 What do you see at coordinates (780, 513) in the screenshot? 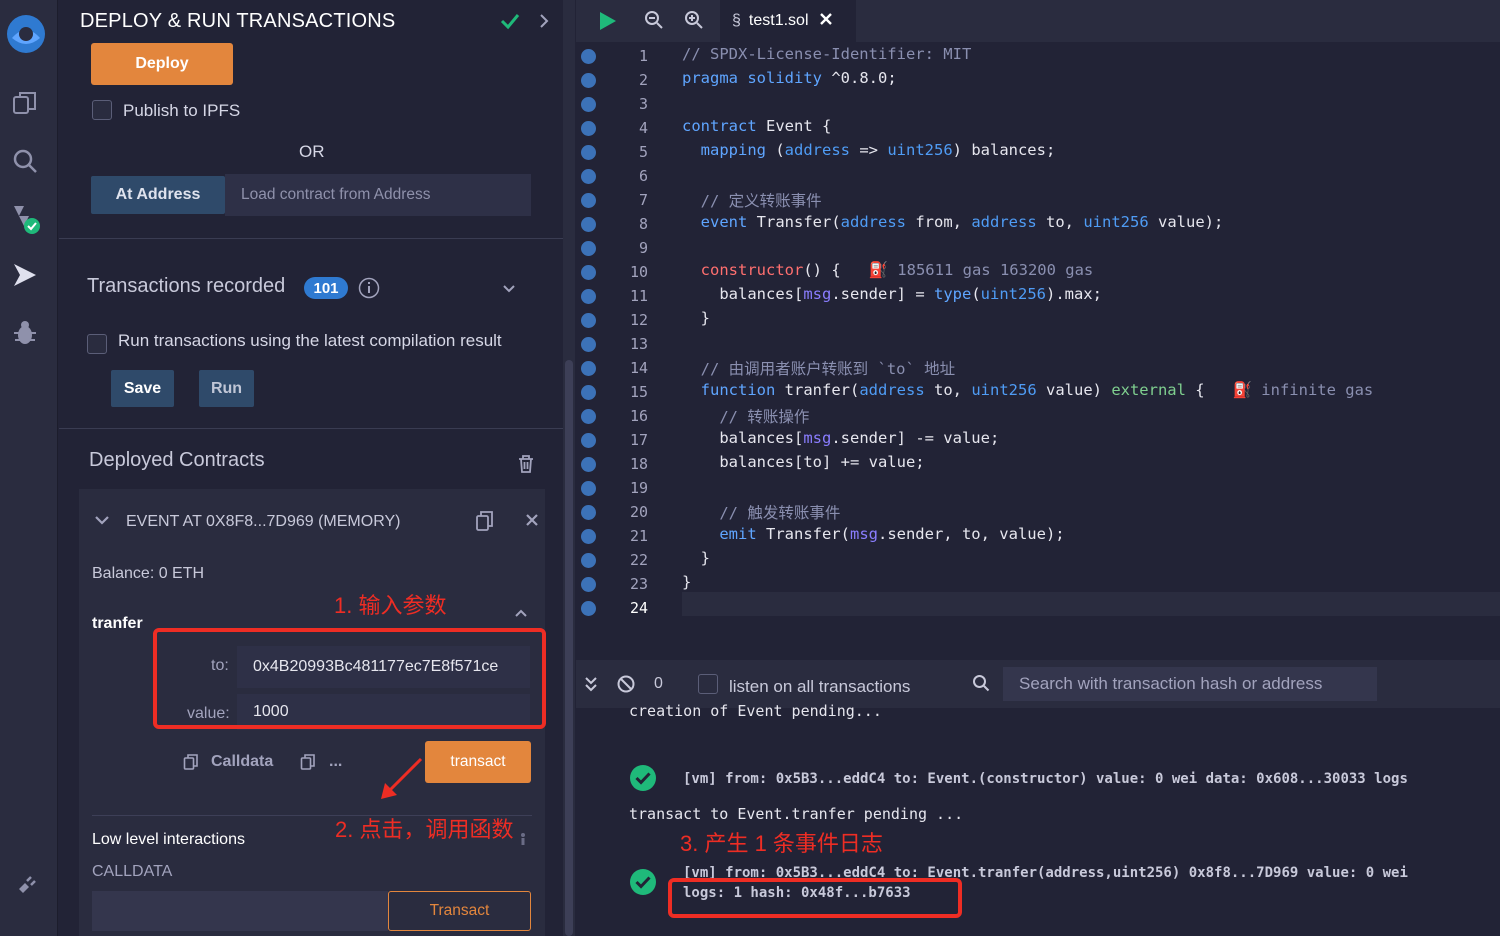
I see `code-line-20: // 触发转账事件` at bounding box center [780, 513].